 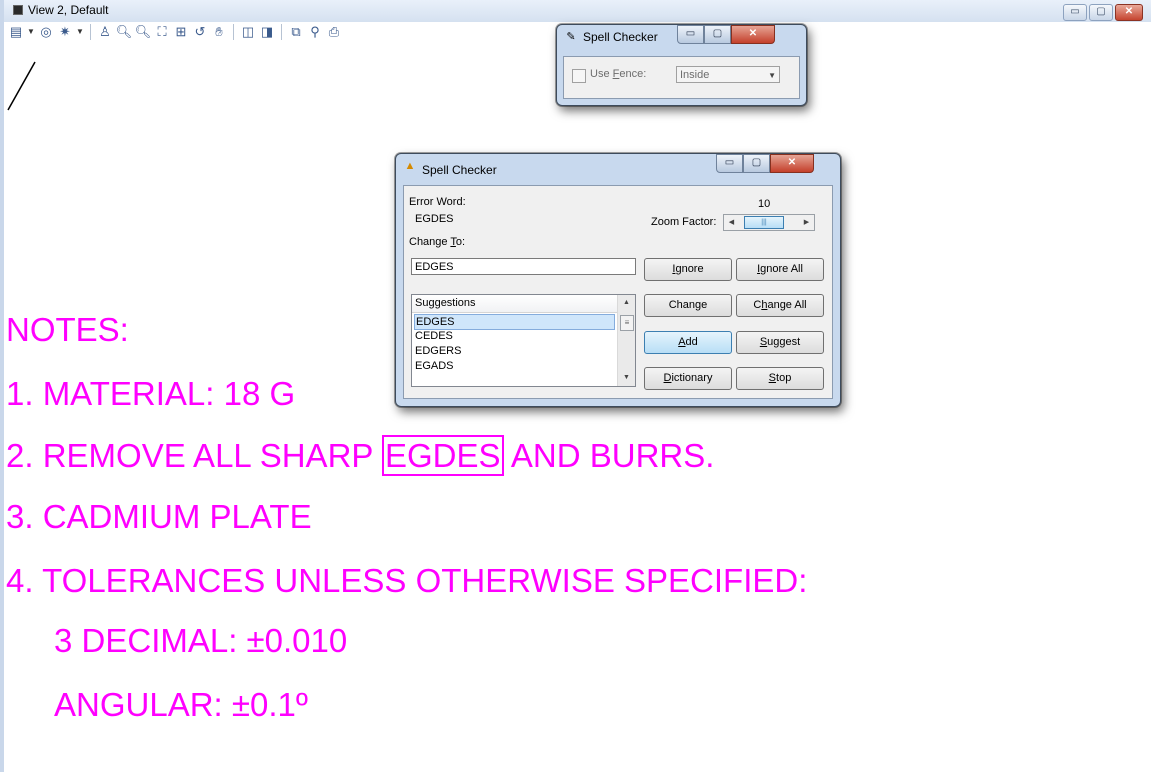 What do you see at coordinates (437, 242) in the screenshot?
I see `change-to-label: Change To:` at bounding box center [437, 242].